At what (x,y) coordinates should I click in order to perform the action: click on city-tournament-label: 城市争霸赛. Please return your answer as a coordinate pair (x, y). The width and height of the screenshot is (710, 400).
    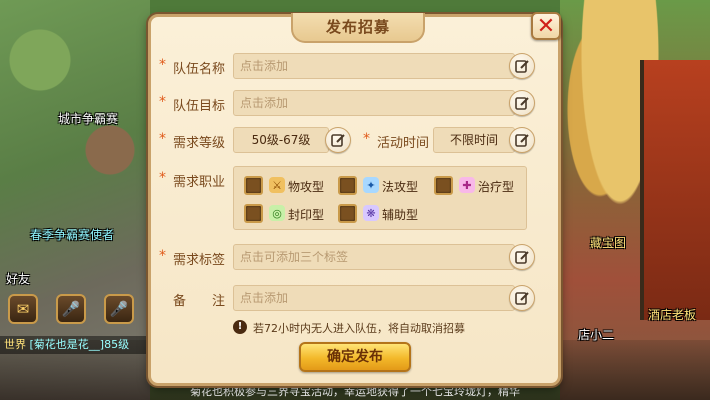
    Looking at the image, I should click on (88, 118).